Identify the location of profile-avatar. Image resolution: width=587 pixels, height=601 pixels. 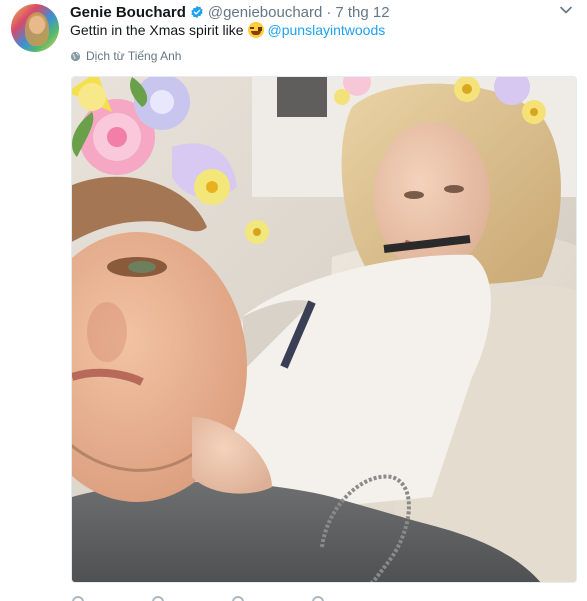
(35, 28).